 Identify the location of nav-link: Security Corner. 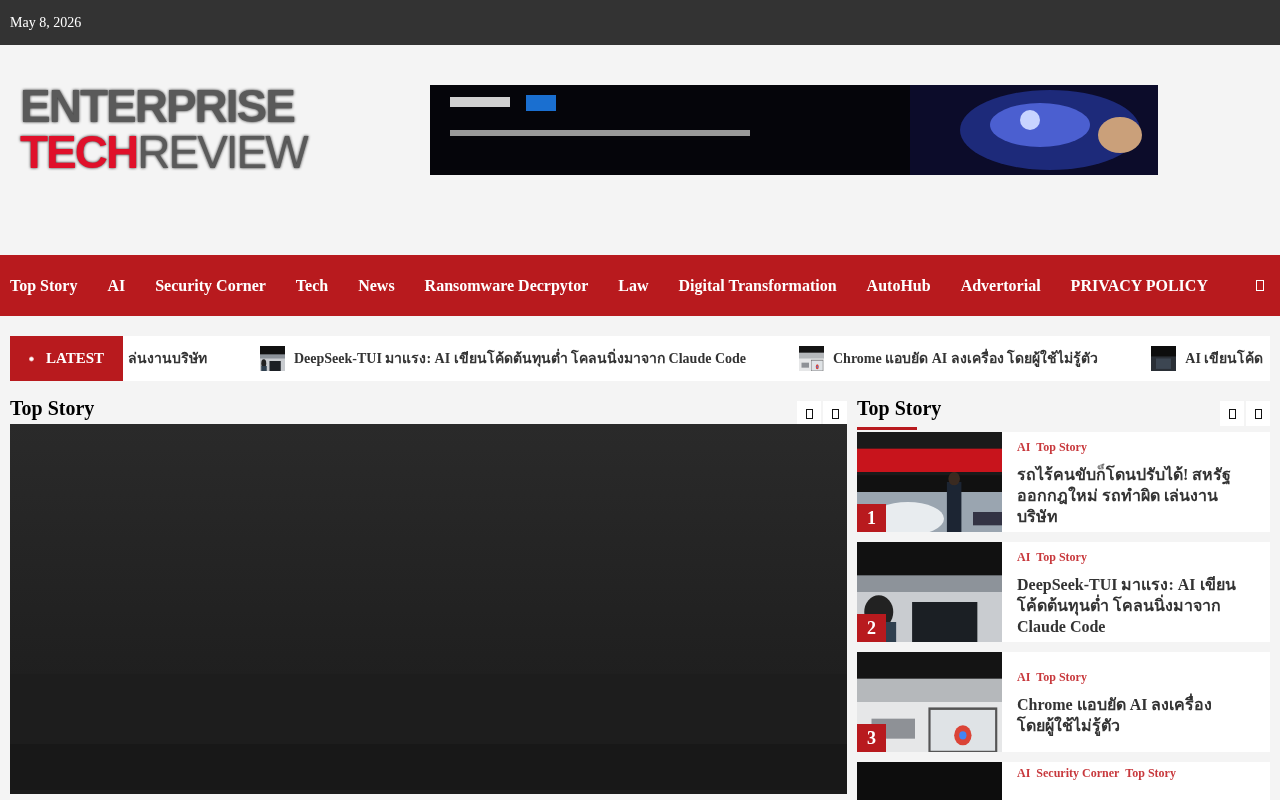
(210, 285).